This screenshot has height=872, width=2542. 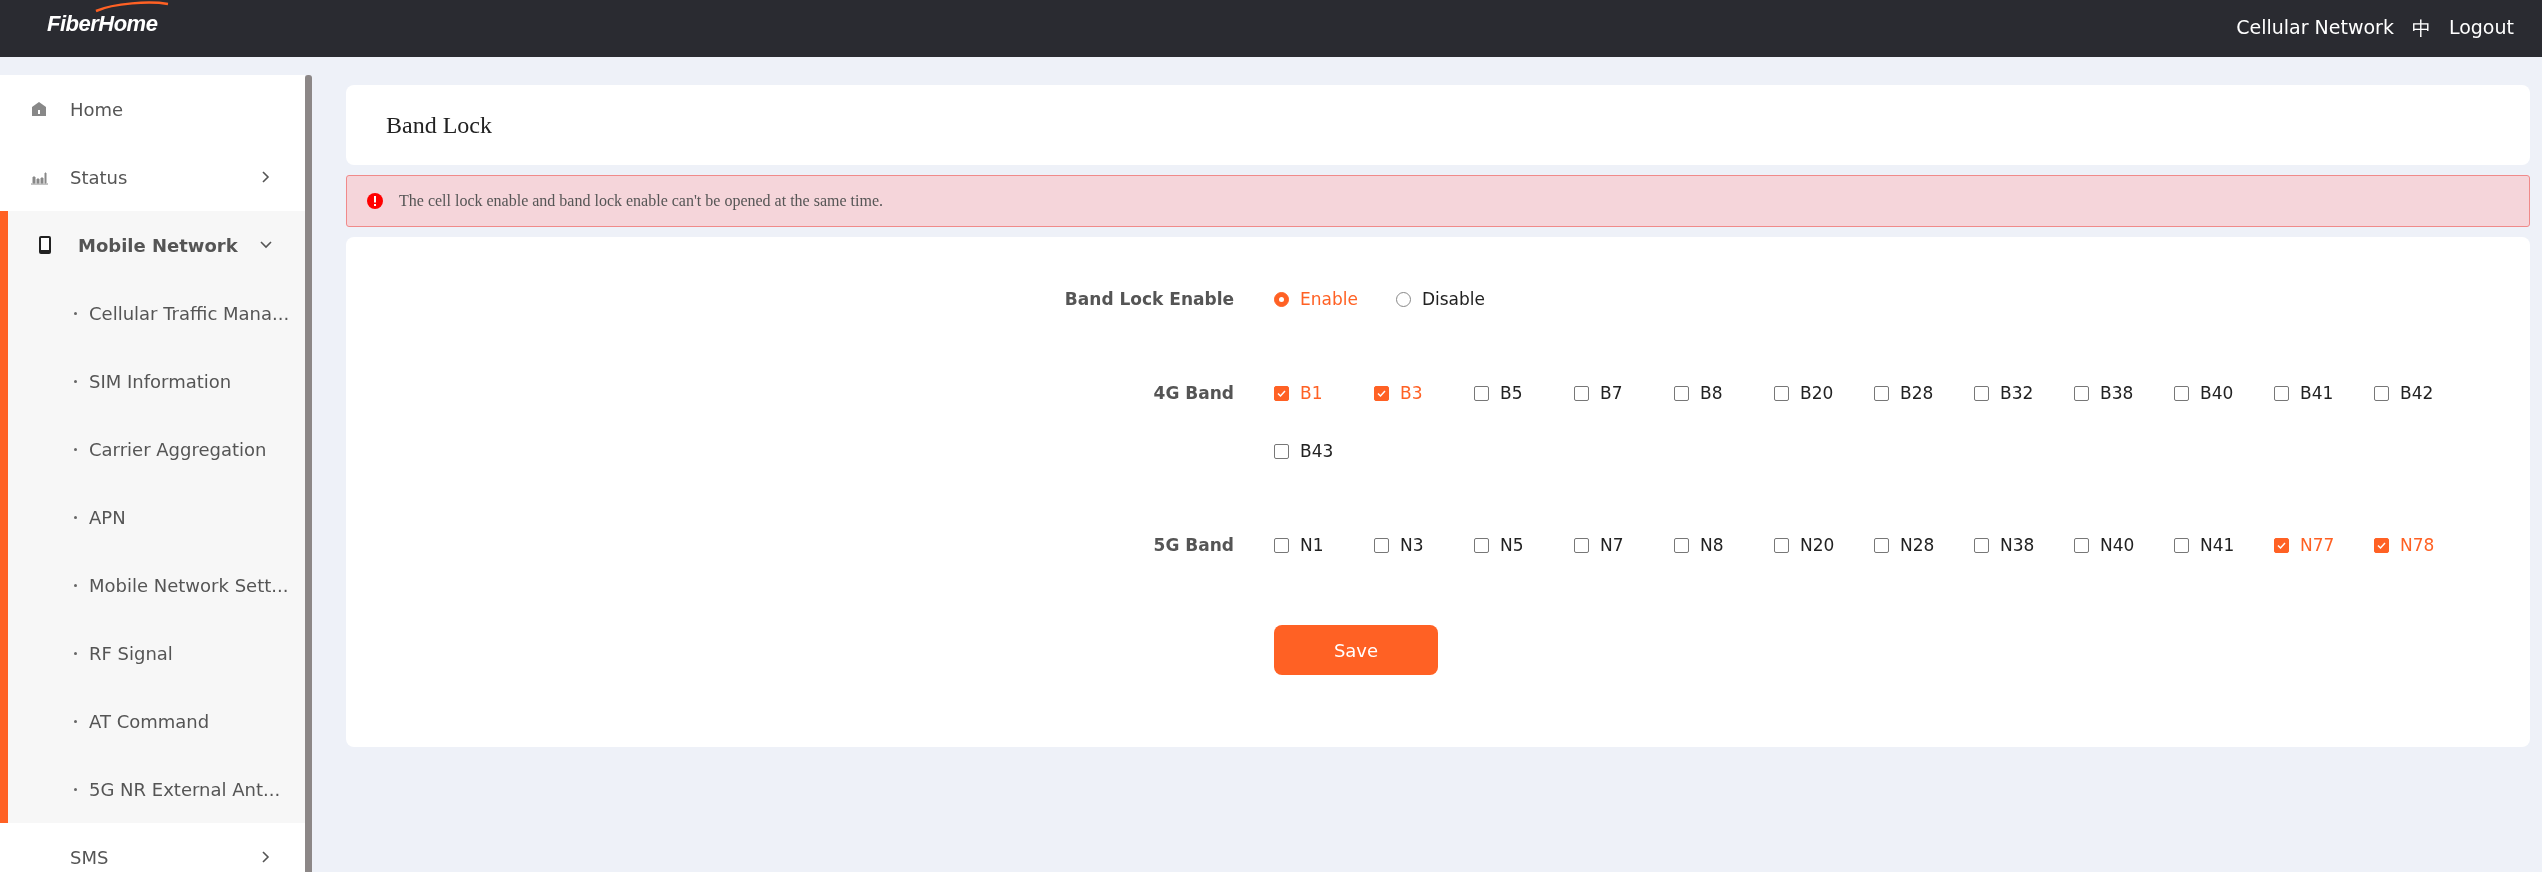 I want to click on band-checkbox: N40, so click(x=2124, y=545).